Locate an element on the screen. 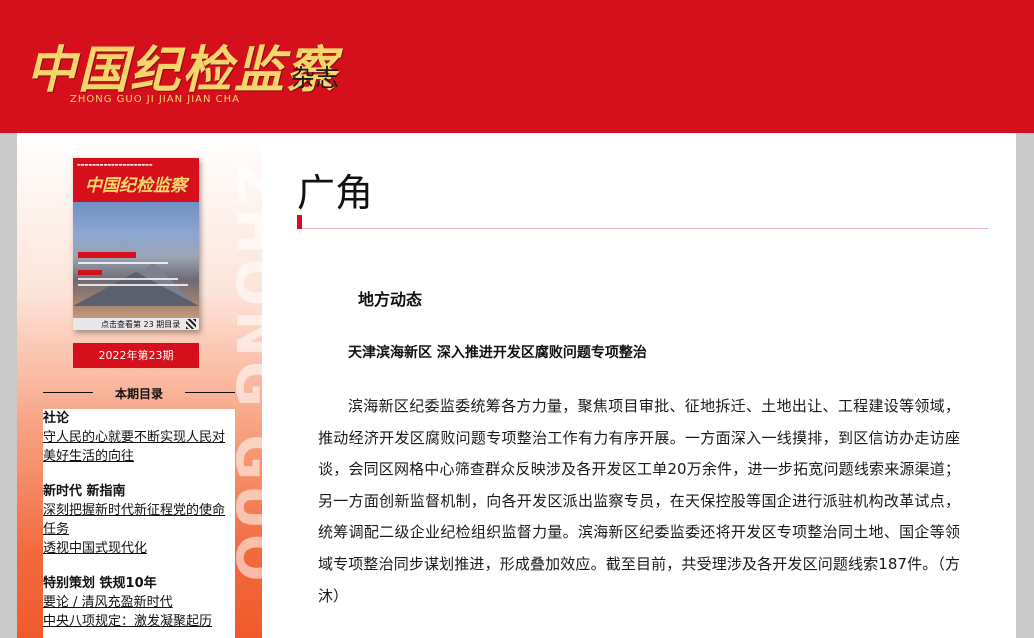 The image size is (1034, 638). cover-header: ▬▬▬▬▬▬▬▬▬▬▬▬▬▬▬▬▬▬▬▬ 中国纪检监察 is located at coordinates (136, 180).